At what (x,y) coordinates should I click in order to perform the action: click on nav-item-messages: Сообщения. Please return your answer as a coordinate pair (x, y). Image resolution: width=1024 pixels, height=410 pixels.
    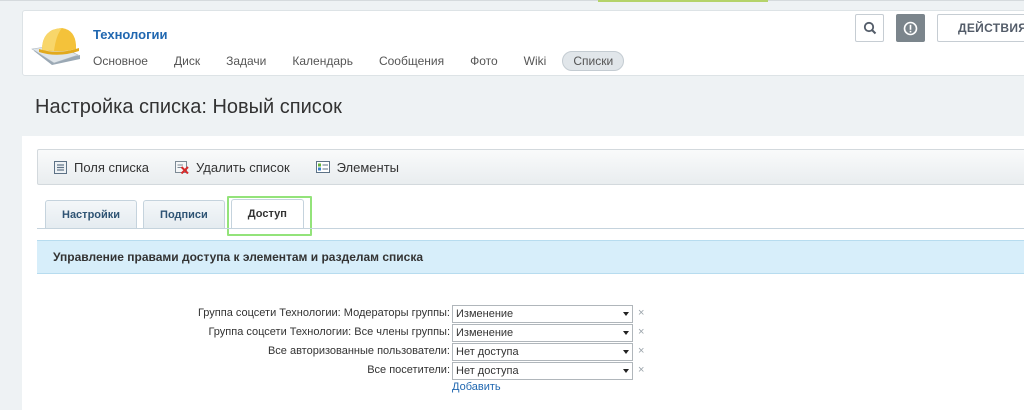
    Looking at the image, I should click on (411, 61).